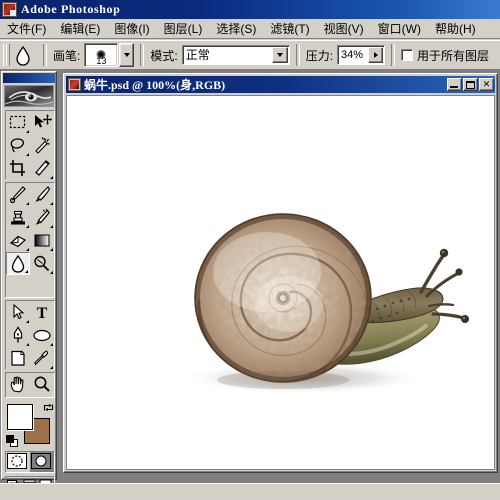  I want to click on svg-text: T, so click(42, 313).